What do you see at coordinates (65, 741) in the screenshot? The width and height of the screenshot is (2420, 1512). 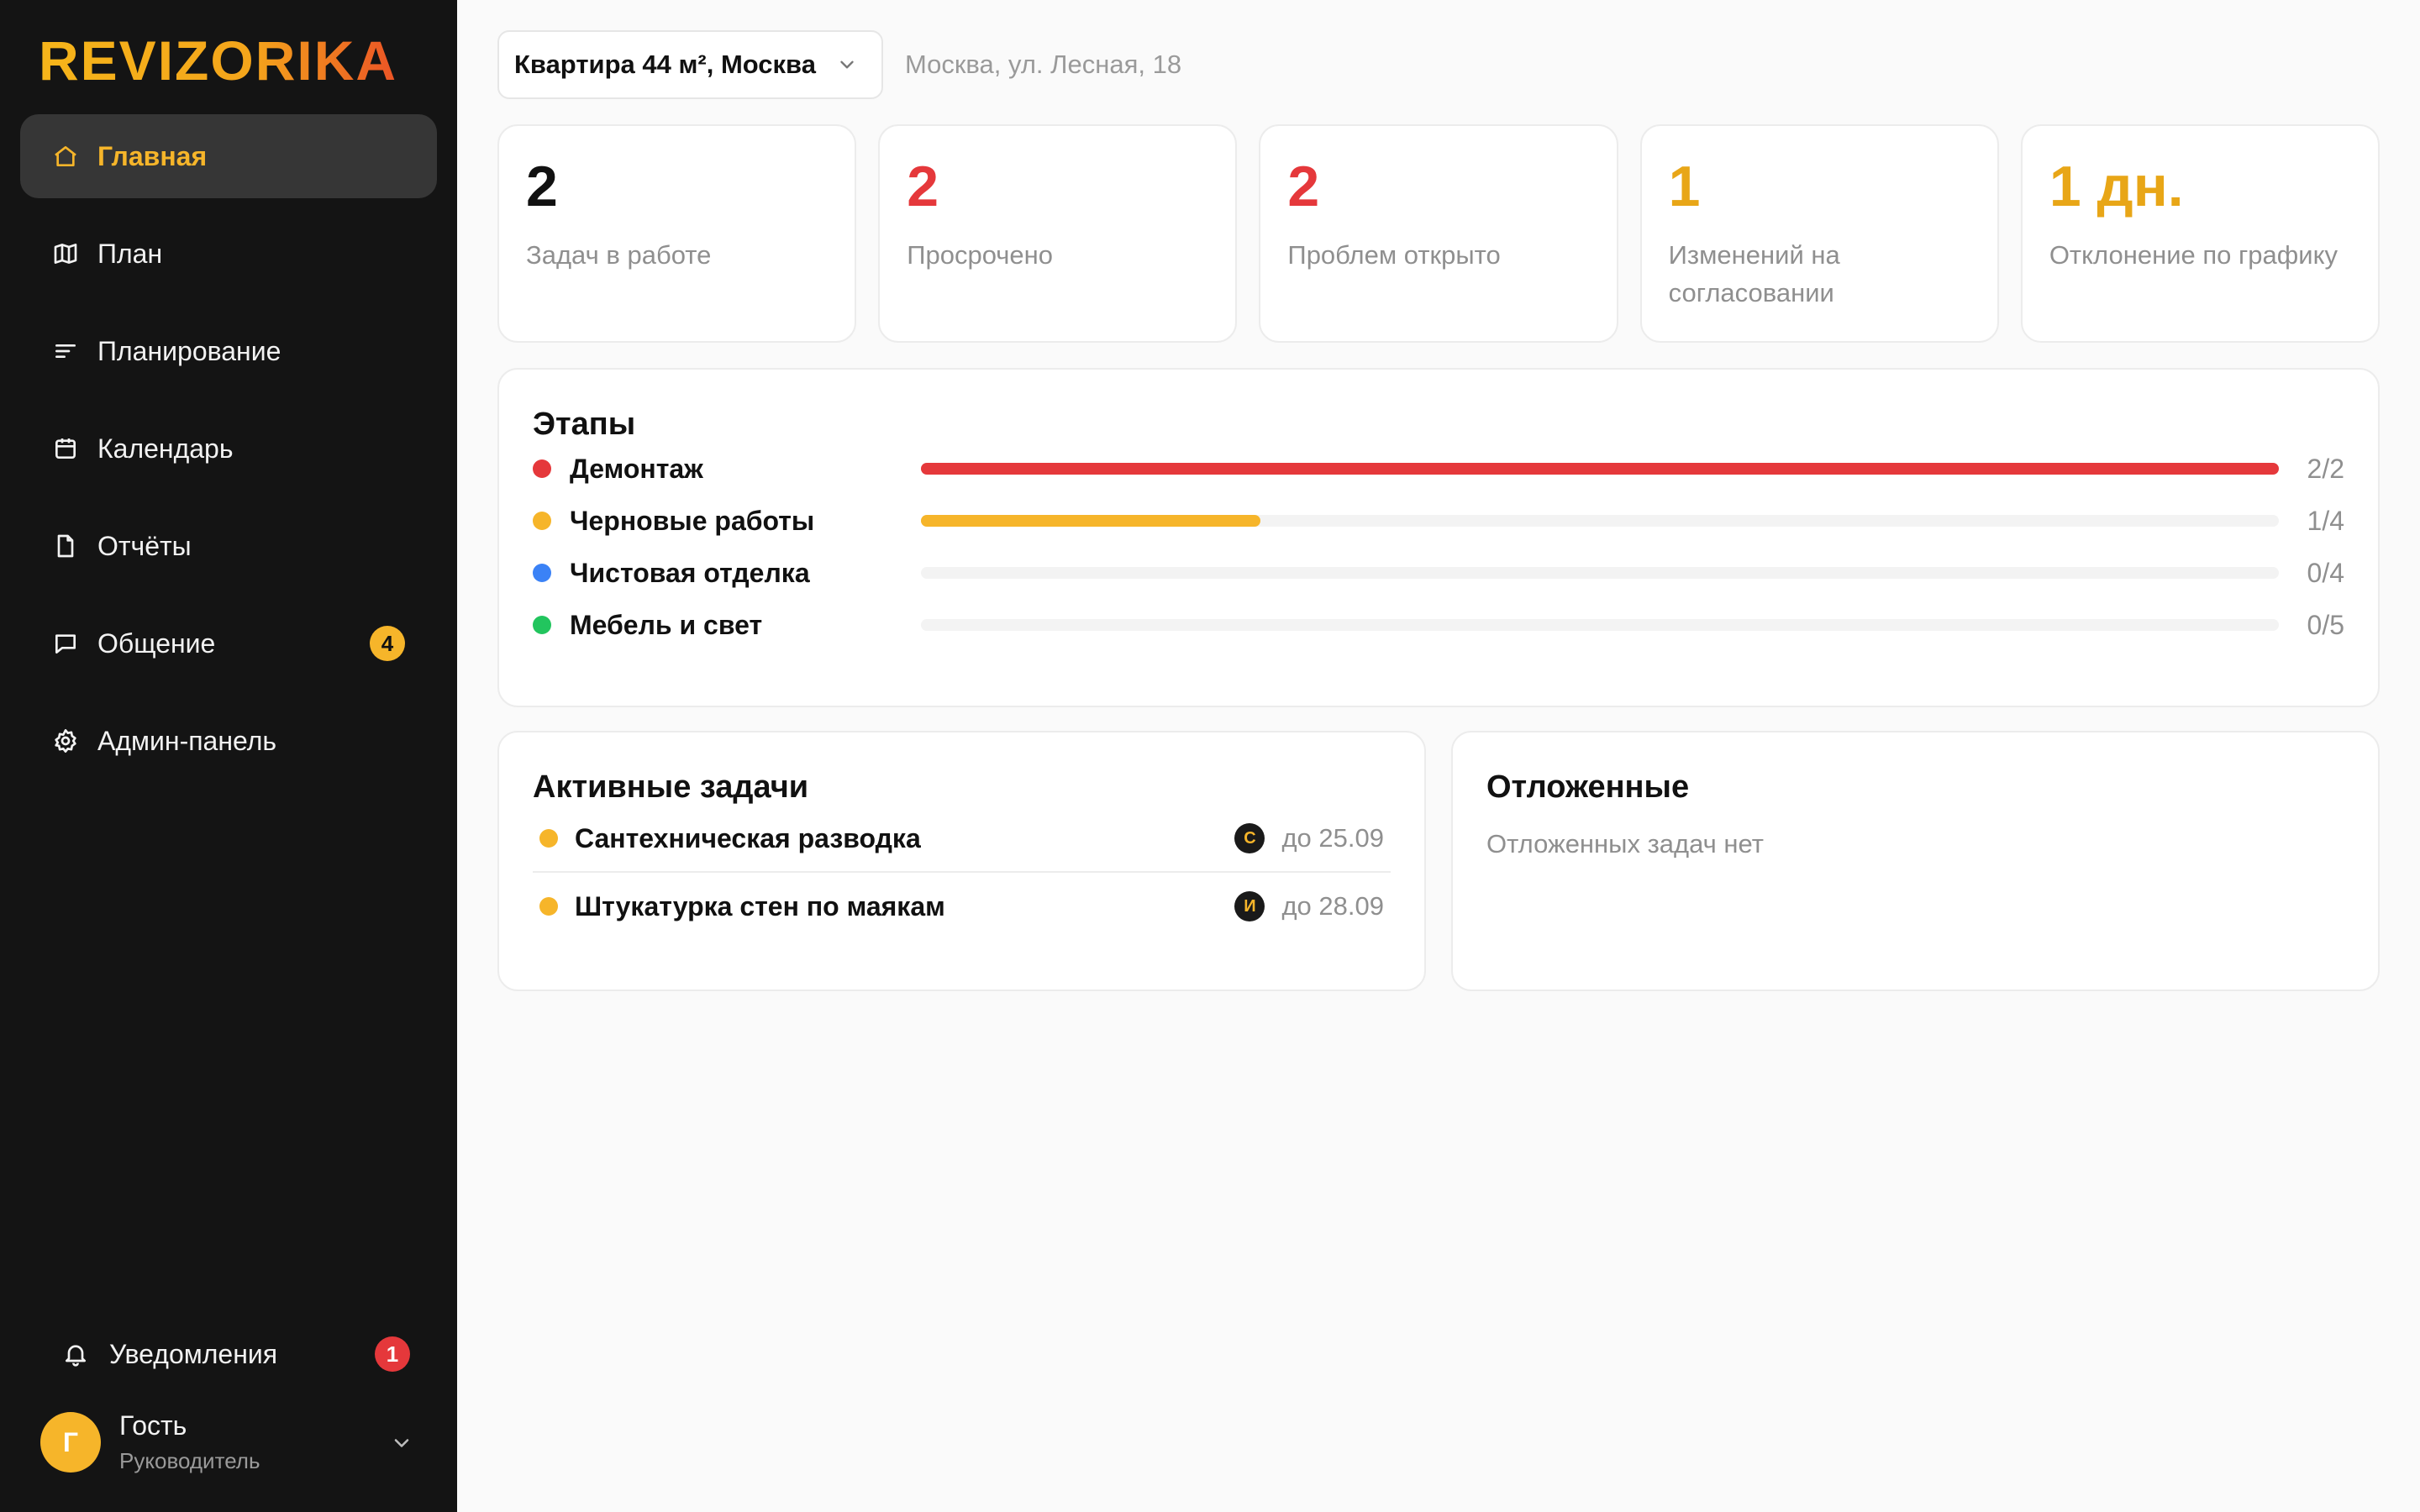 I see `gear-icon` at bounding box center [65, 741].